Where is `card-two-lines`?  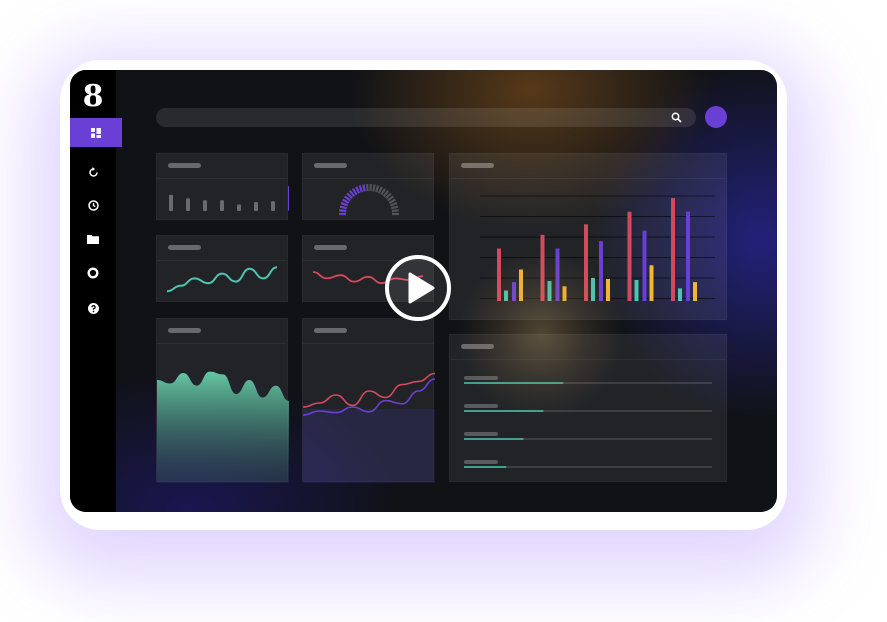 card-two-lines is located at coordinates (368, 400).